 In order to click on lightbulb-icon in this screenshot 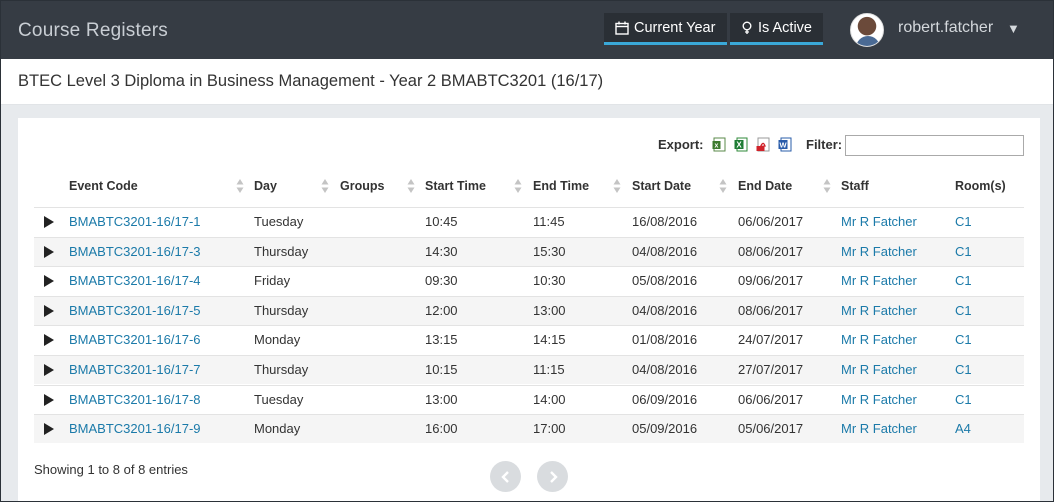, I will do `click(747, 27)`.